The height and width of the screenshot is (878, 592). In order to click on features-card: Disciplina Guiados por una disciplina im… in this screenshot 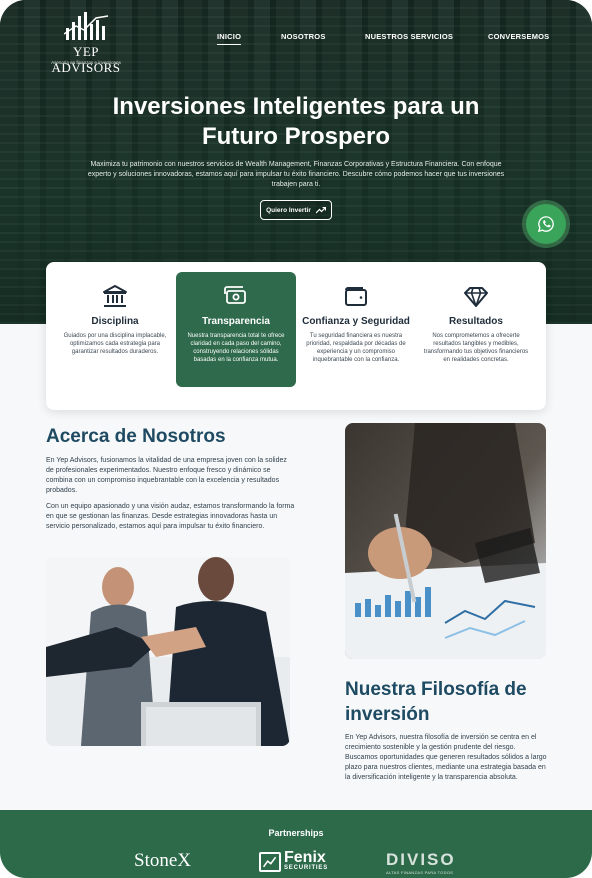, I will do `click(296, 336)`.